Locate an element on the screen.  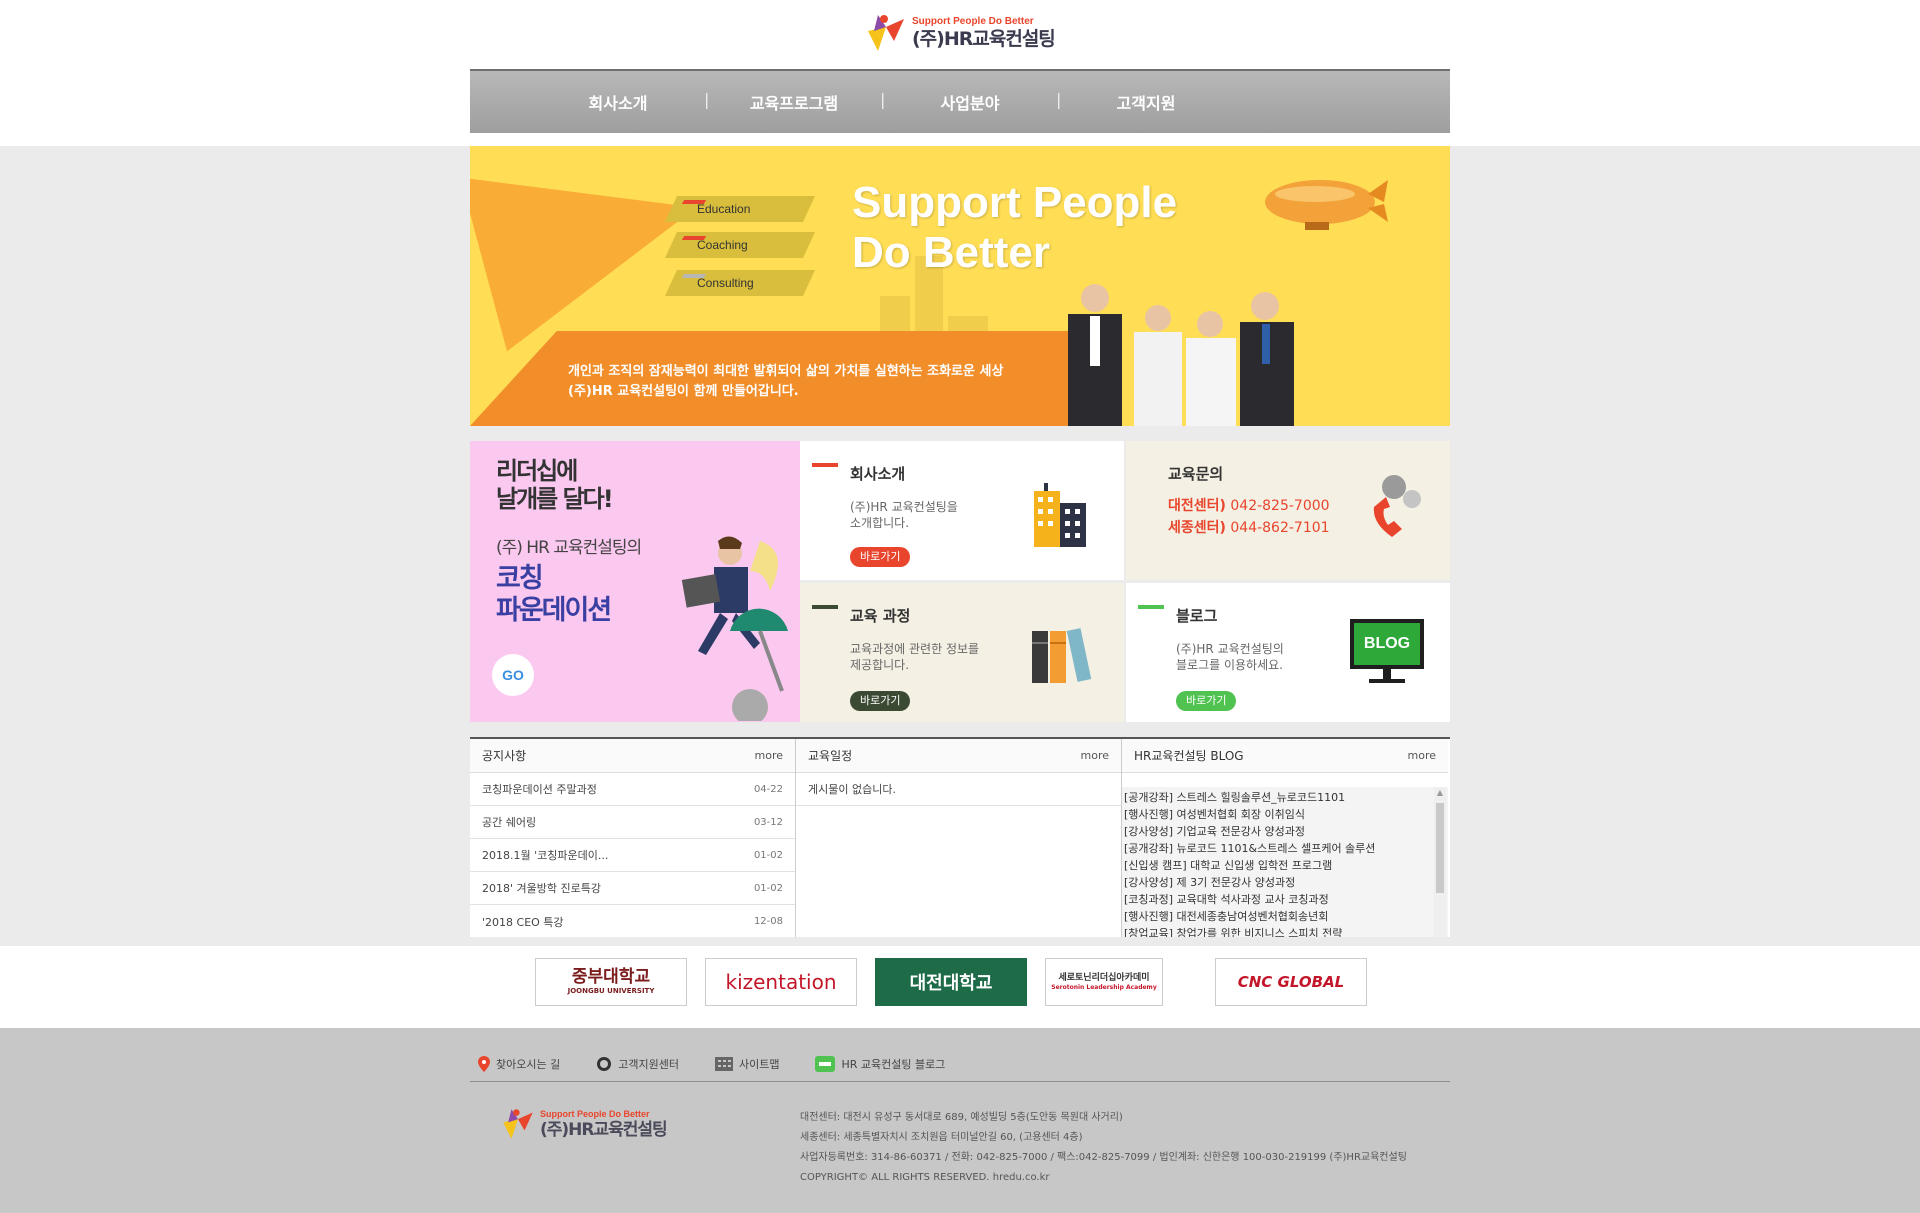
partner-cnc-global: CNC GLOBAL is located at coordinates (1291, 982).